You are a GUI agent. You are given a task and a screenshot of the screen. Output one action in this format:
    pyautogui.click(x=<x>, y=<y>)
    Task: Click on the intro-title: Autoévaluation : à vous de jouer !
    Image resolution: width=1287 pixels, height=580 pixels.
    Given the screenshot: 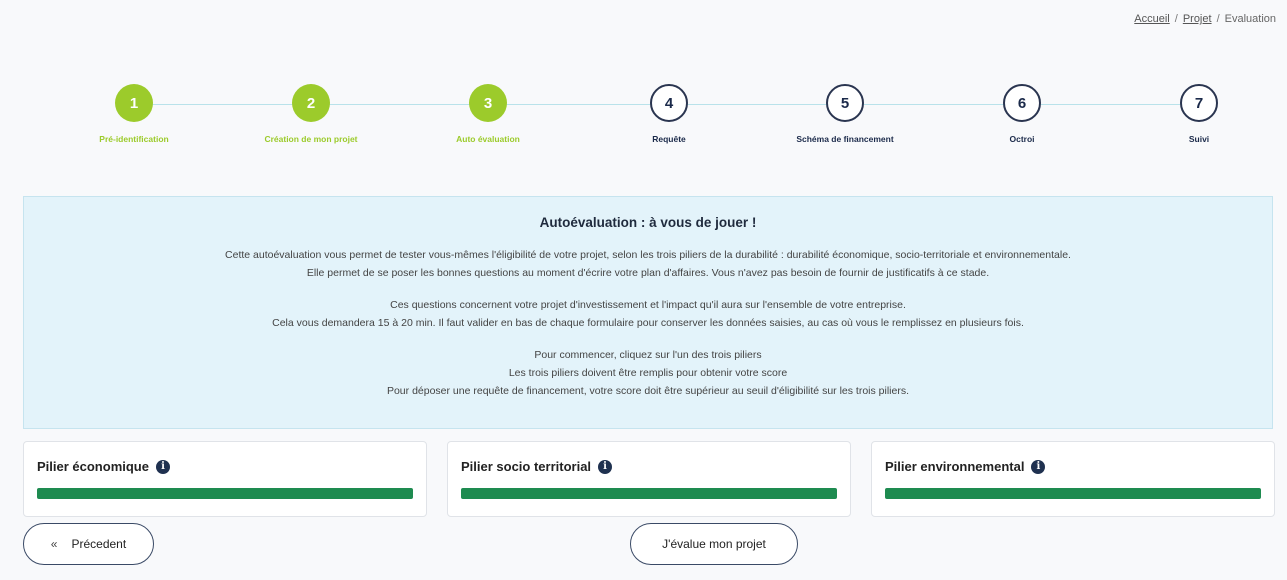 What is the action you would take?
    pyautogui.click(x=648, y=222)
    